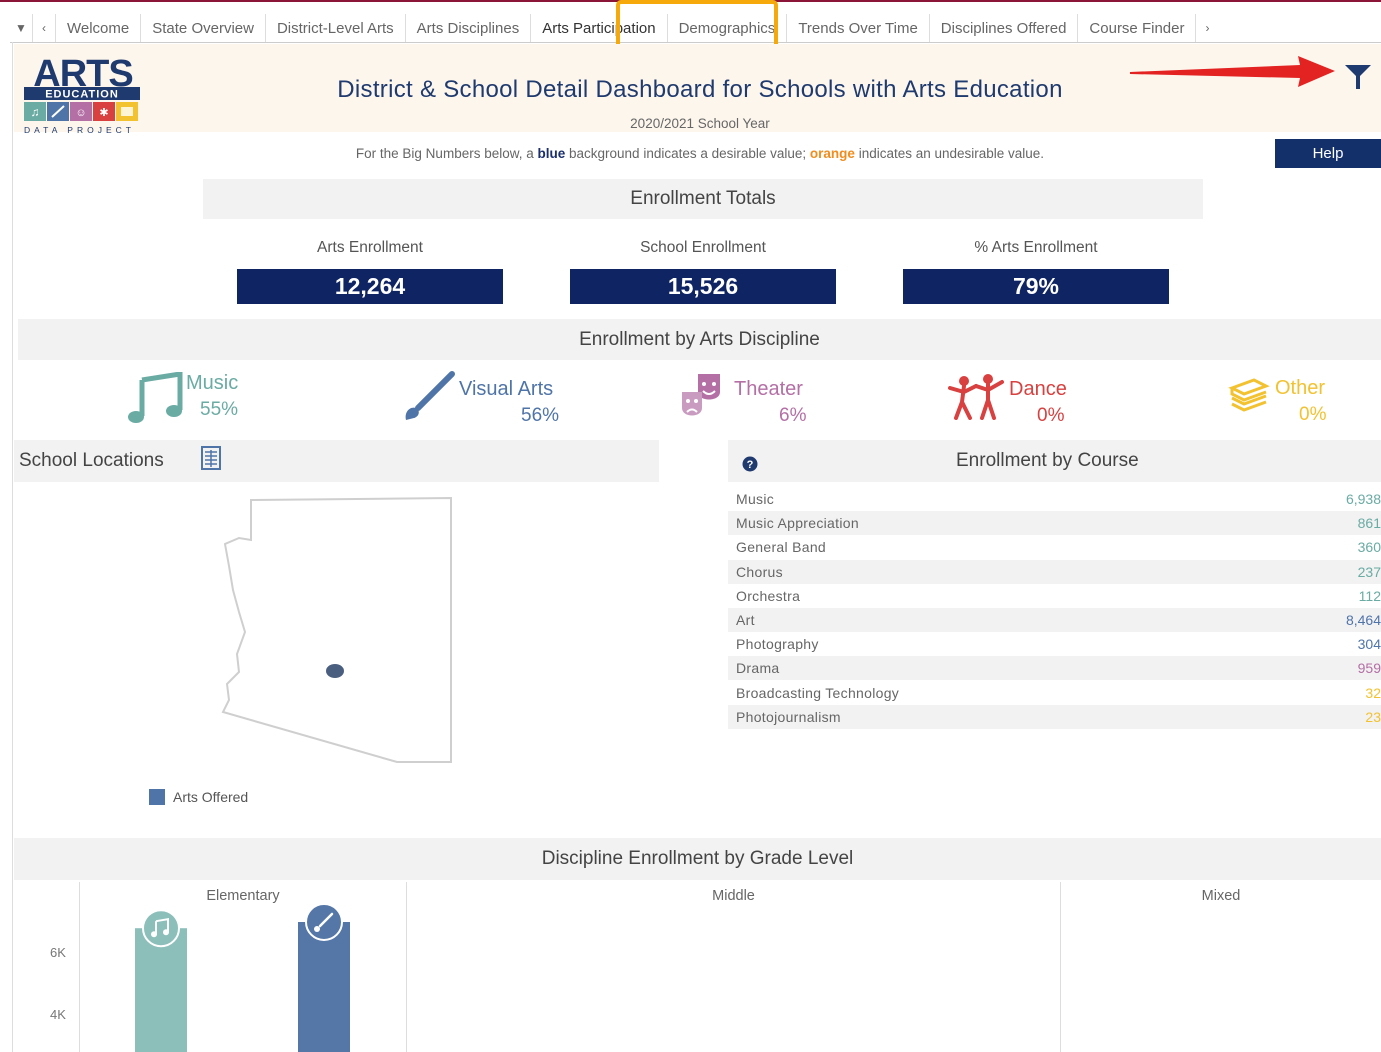 This screenshot has width=1381, height=1052. What do you see at coordinates (1328, 153) in the screenshot?
I see `help-button: Help` at bounding box center [1328, 153].